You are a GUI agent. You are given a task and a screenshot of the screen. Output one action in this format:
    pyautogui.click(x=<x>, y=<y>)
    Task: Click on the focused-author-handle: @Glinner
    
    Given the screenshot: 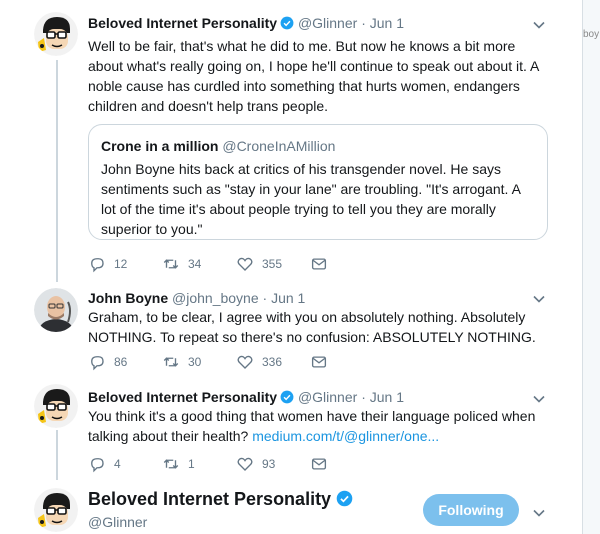 What is the action you would take?
    pyautogui.click(x=117, y=522)
    